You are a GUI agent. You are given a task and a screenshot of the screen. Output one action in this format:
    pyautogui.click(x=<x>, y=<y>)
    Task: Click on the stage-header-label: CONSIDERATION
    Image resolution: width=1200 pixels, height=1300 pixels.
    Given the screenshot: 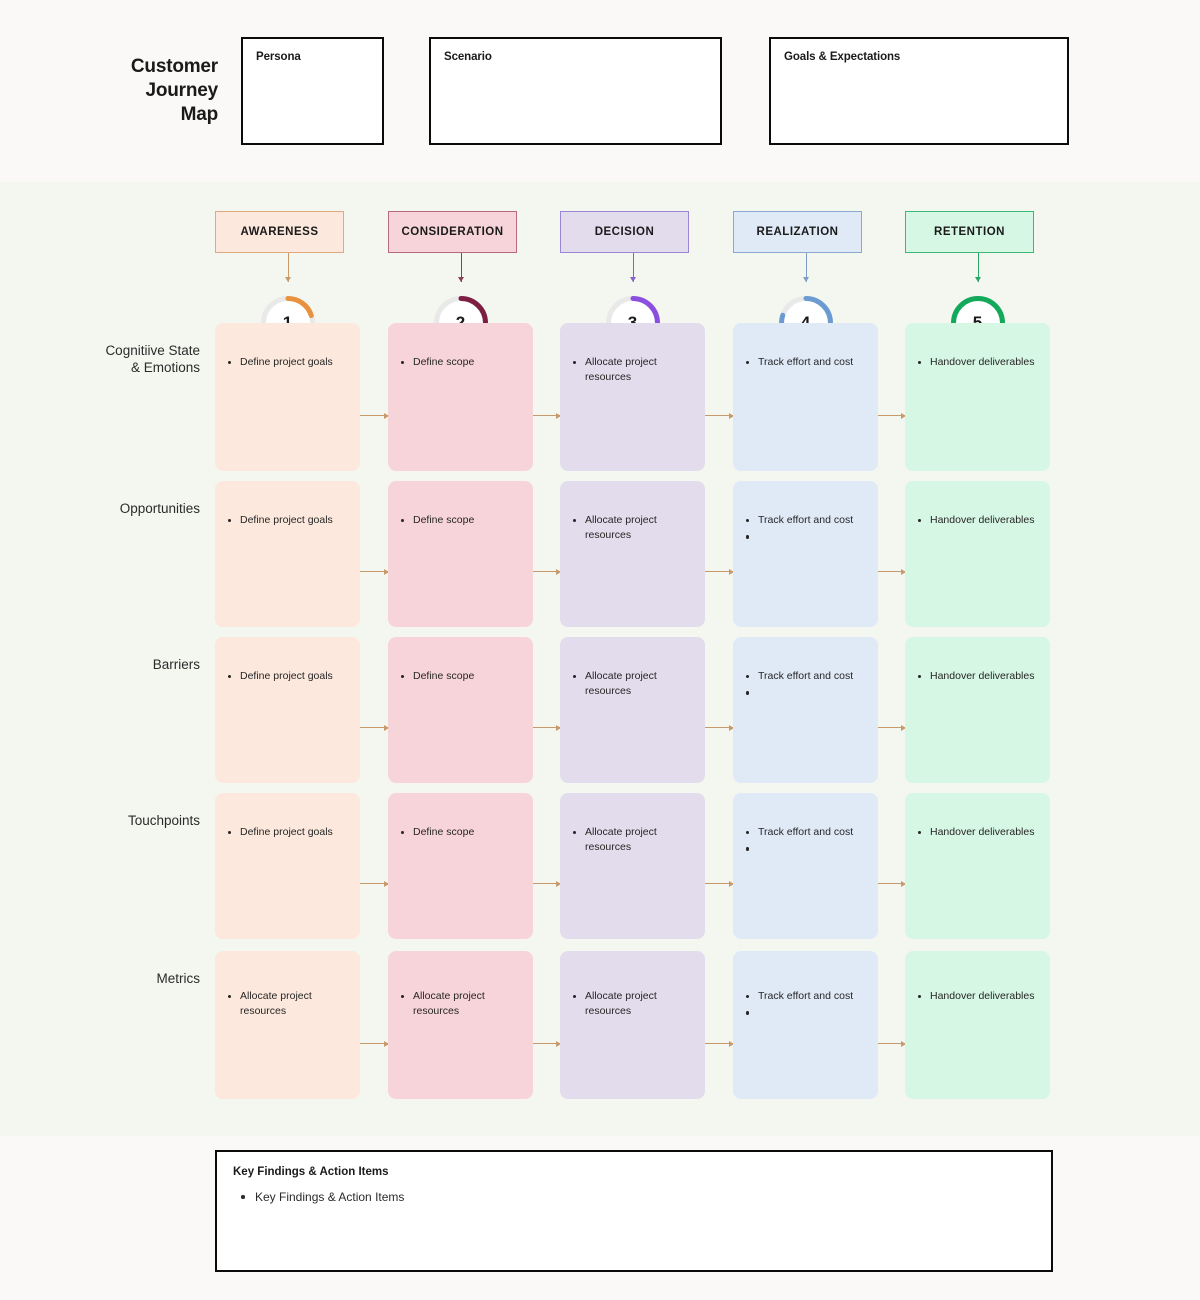 What is the action you would take?
    pyautogui.click(x=452, y=232)
    